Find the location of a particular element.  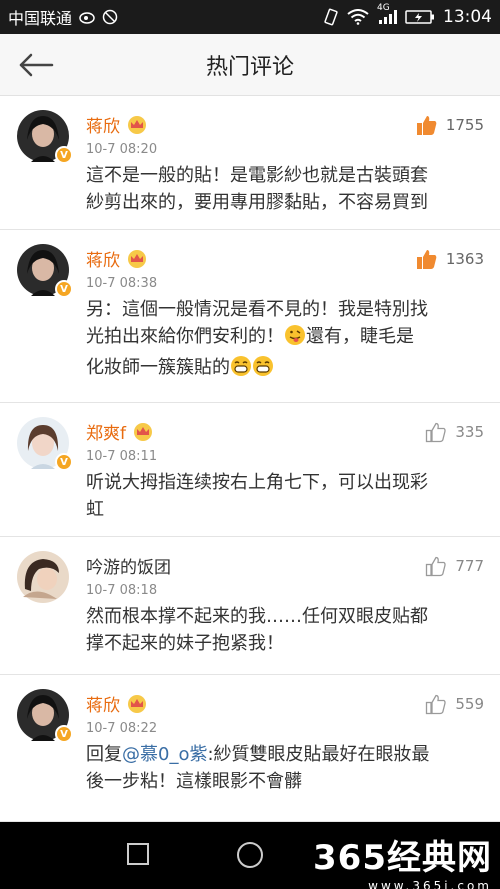

mention-link: @慕0_o紫 is located at coordinates (164, 754).